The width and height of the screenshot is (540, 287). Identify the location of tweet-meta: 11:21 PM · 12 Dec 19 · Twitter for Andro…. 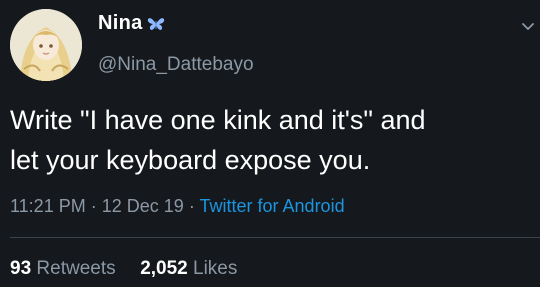
(177, 206).